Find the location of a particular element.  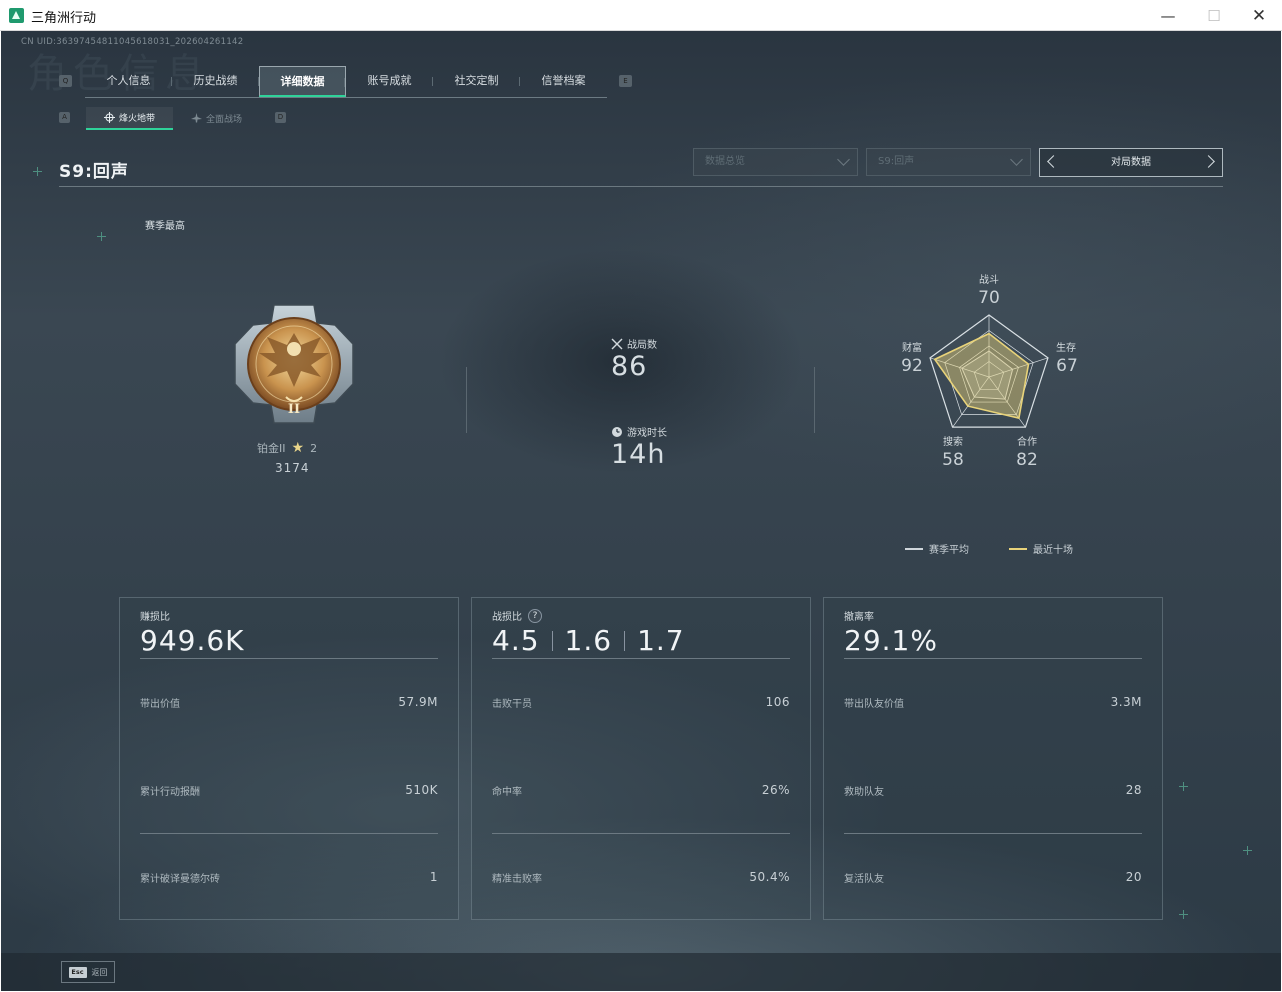

season-dropdown: S9:回声 is located at coordinates (948, 162).